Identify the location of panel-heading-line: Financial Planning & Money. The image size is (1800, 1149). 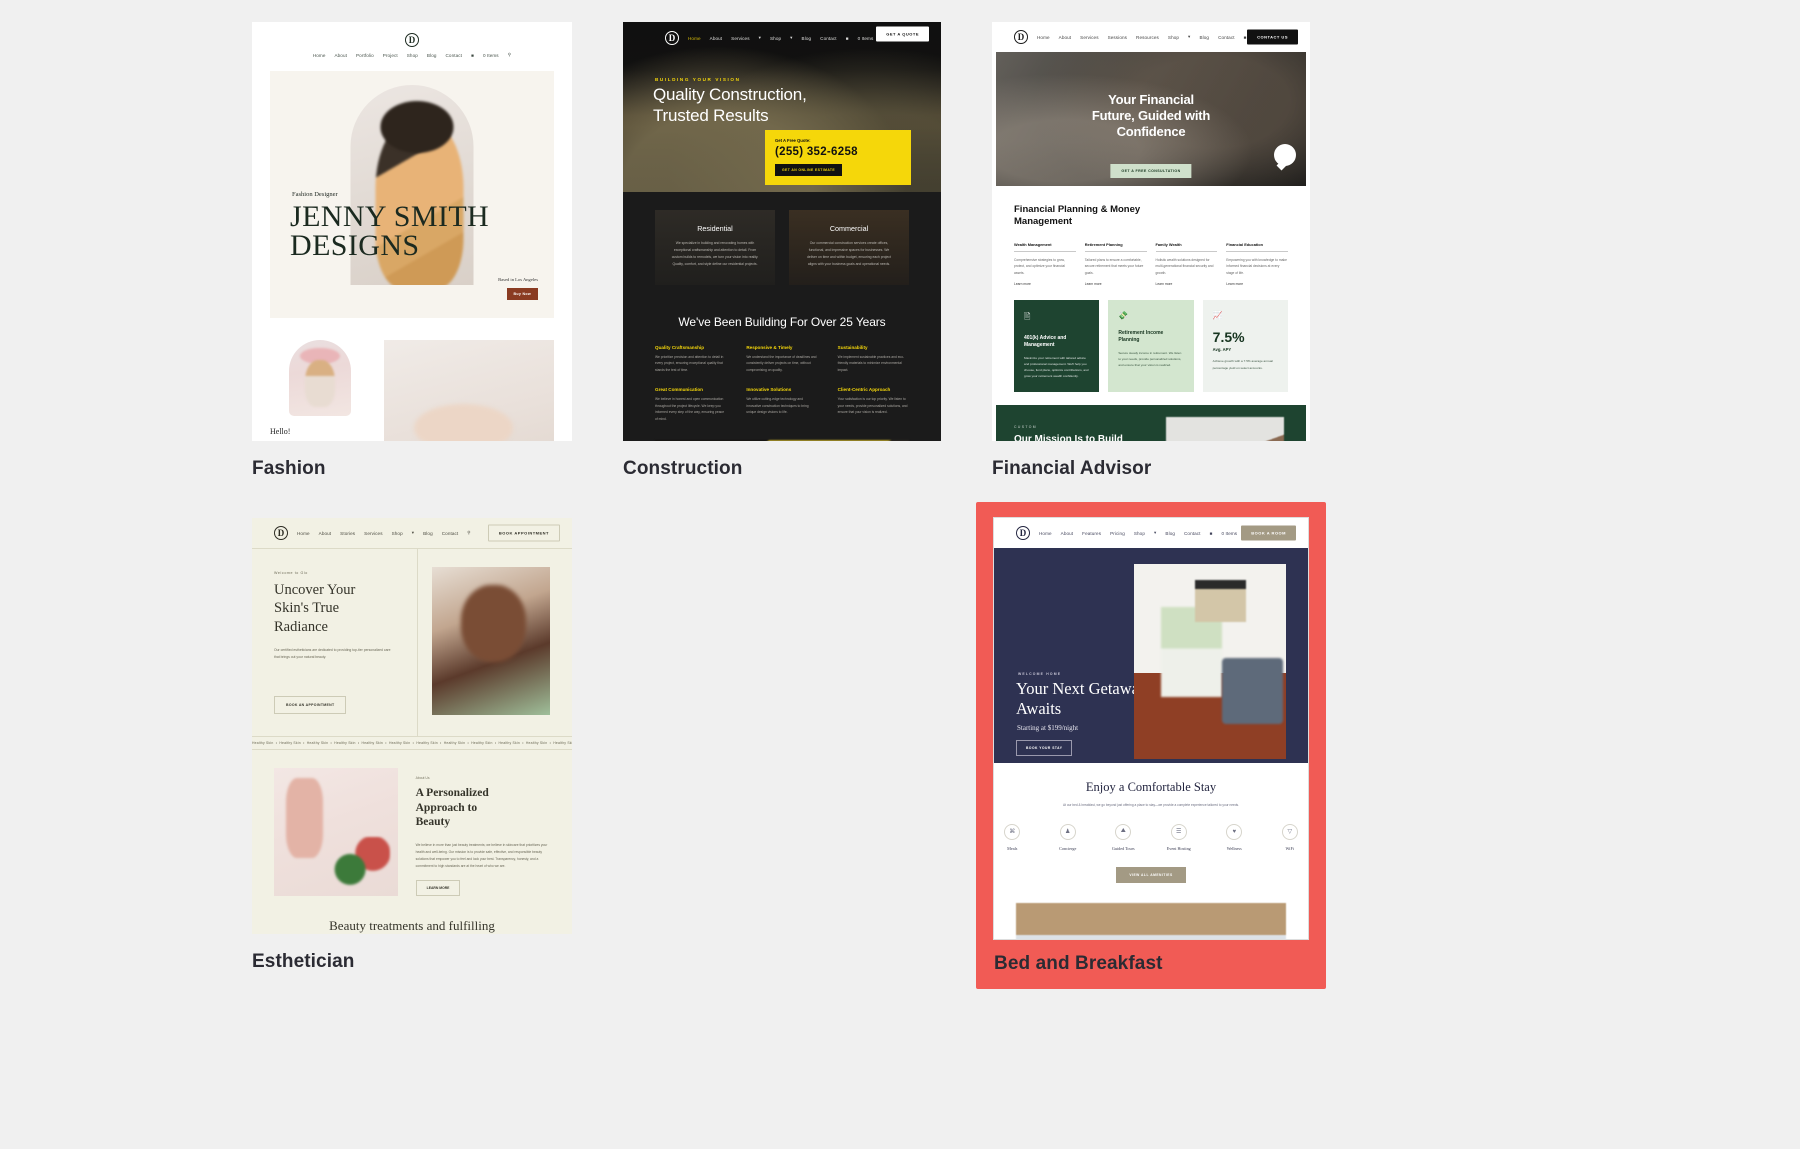
(1077, 209).